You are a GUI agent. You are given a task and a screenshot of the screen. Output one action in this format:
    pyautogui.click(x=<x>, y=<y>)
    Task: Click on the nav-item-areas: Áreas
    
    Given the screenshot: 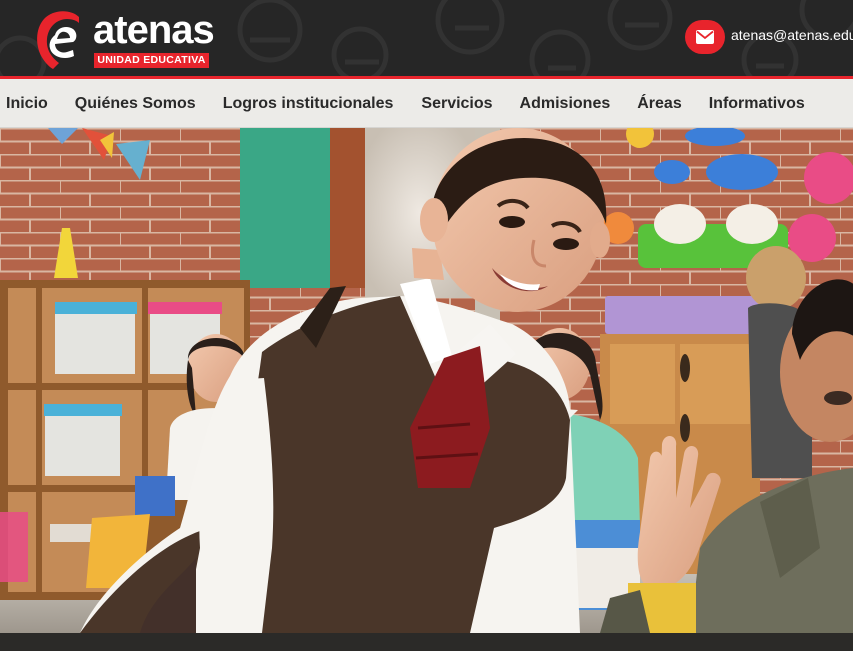 What is the action you would take?
    pyautogui.click(x=659, y=104)
    